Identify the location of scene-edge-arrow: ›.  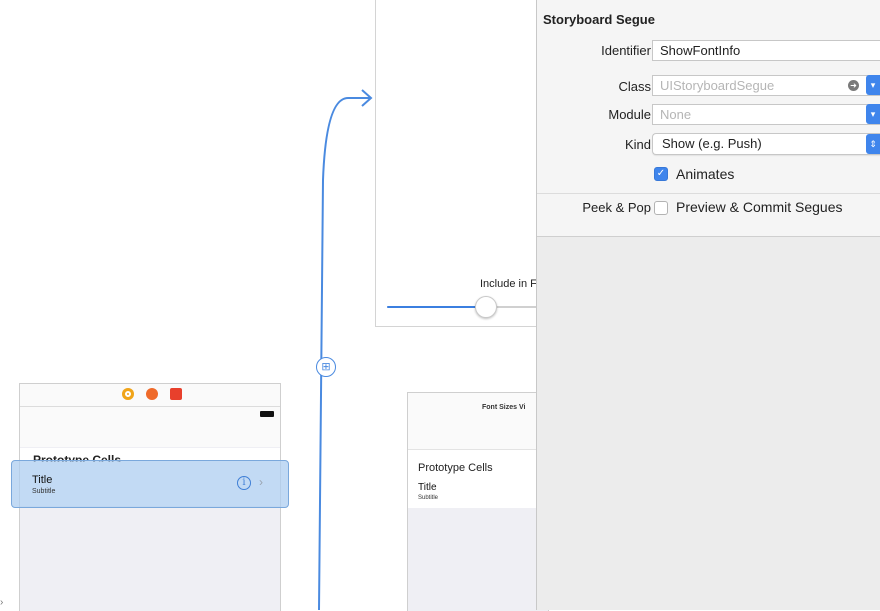
(2, 602).